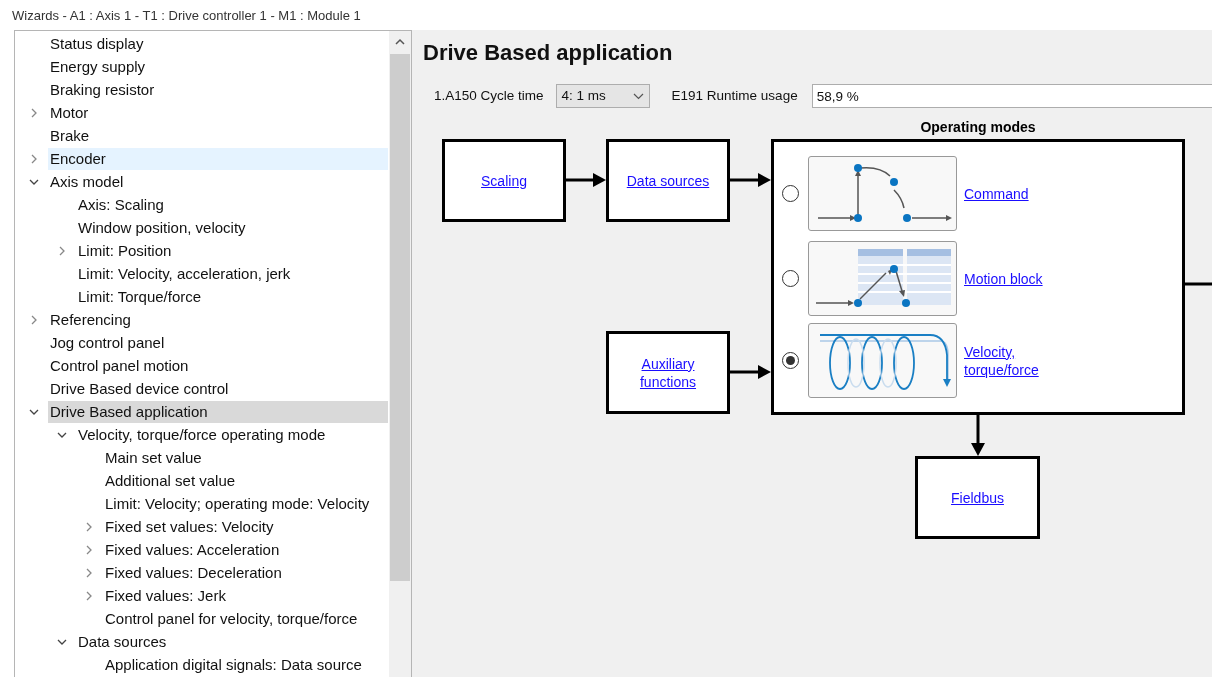  I want to click on tree-item: Limit: Velocity; operating mode: Velocity, so click(245, 503).